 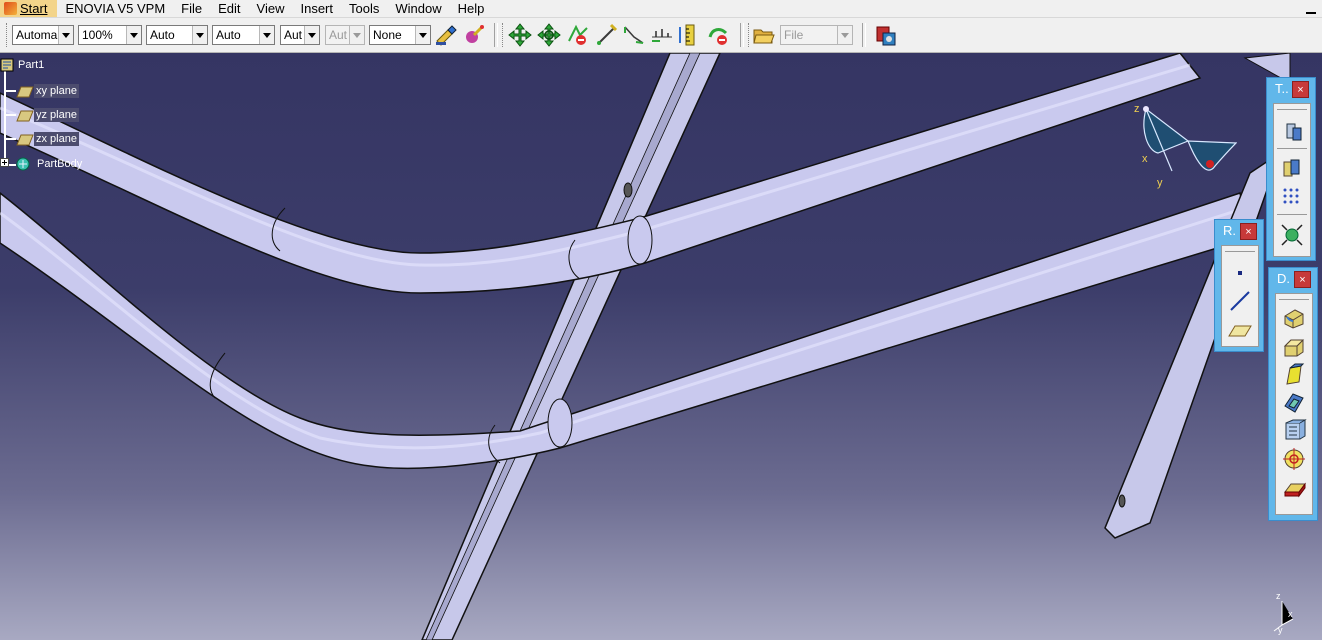 I want to click on menu-insert: Insert, so click(x=316, y=8).